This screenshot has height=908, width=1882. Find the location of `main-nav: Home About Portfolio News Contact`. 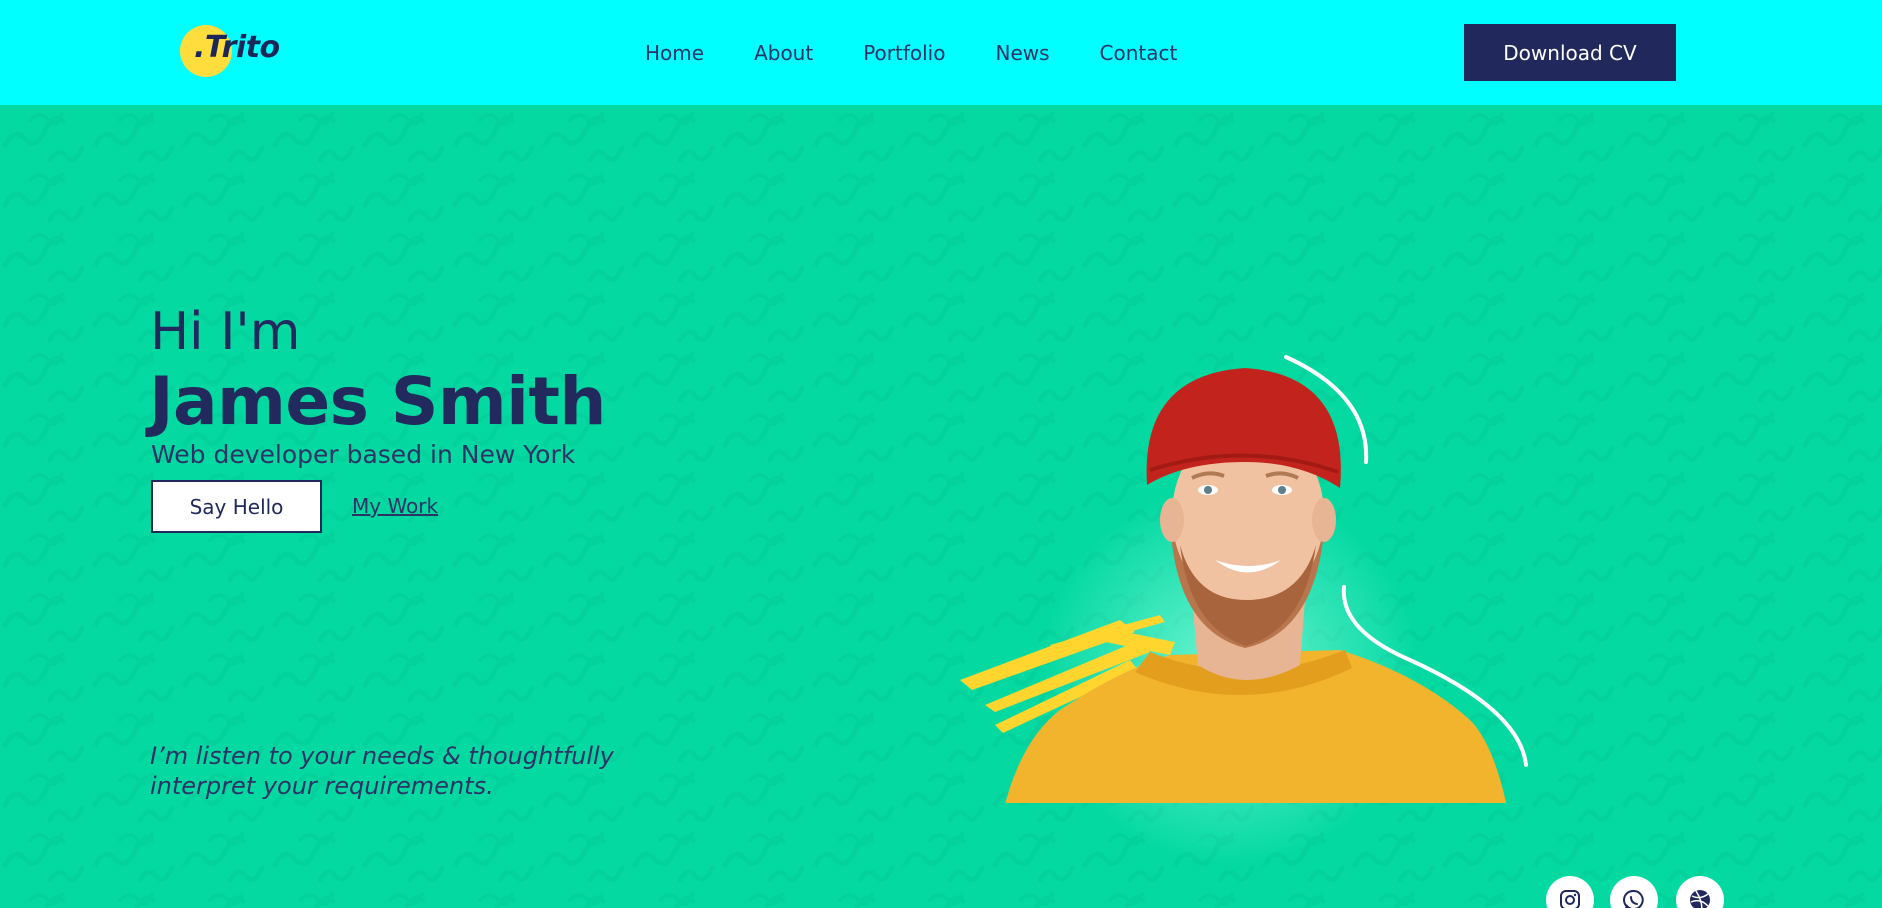

main-nav: Home About Portfolio News Contact is located at coordinates (911, 53).